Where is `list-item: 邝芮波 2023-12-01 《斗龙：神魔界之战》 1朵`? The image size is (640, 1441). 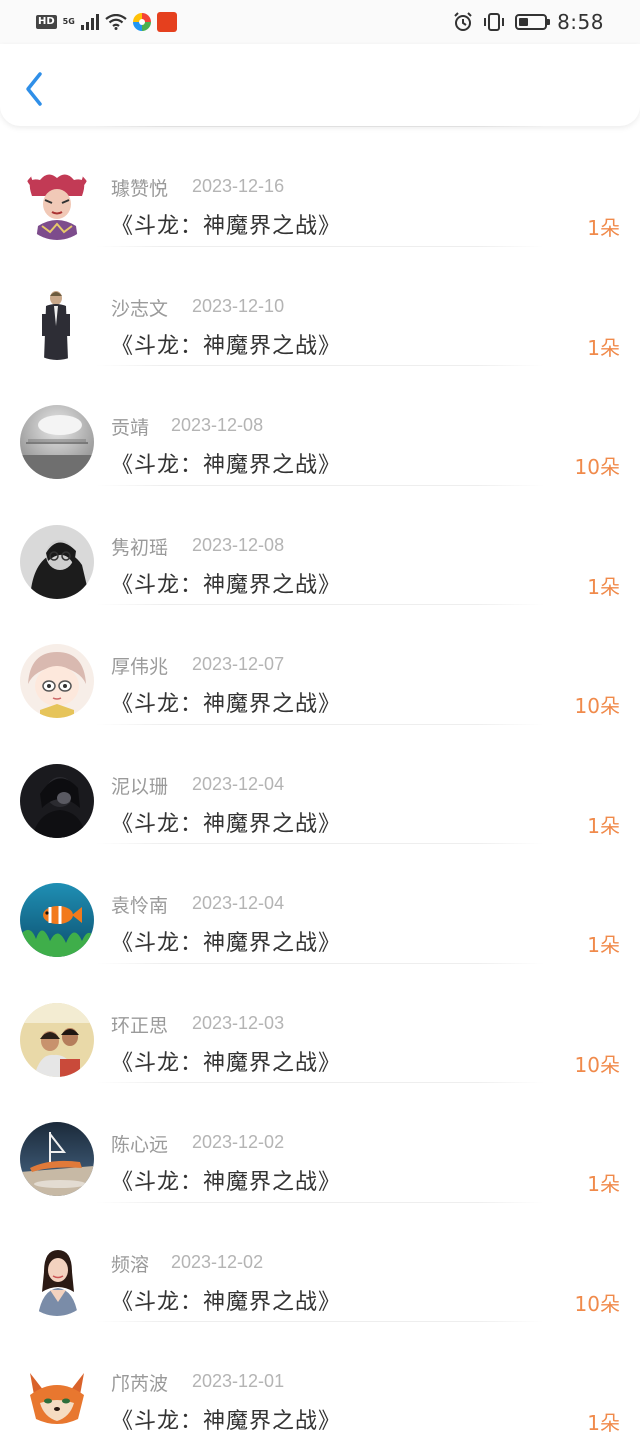 list-item: 邝芮波 2023-12-01 《斗龙：神魔界之战》 1朵 is located at coordinates (320, 1381).